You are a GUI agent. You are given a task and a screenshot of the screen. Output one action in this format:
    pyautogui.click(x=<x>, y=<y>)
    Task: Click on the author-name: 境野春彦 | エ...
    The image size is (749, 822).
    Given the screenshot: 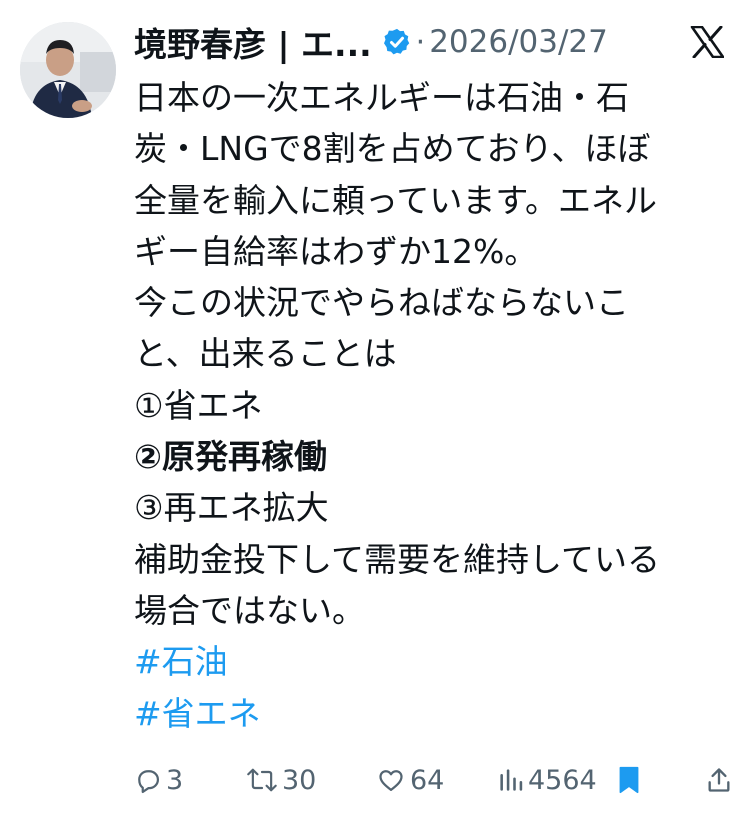 What is the action you would take?
    pyautogui.click(x=253, y=42)
    